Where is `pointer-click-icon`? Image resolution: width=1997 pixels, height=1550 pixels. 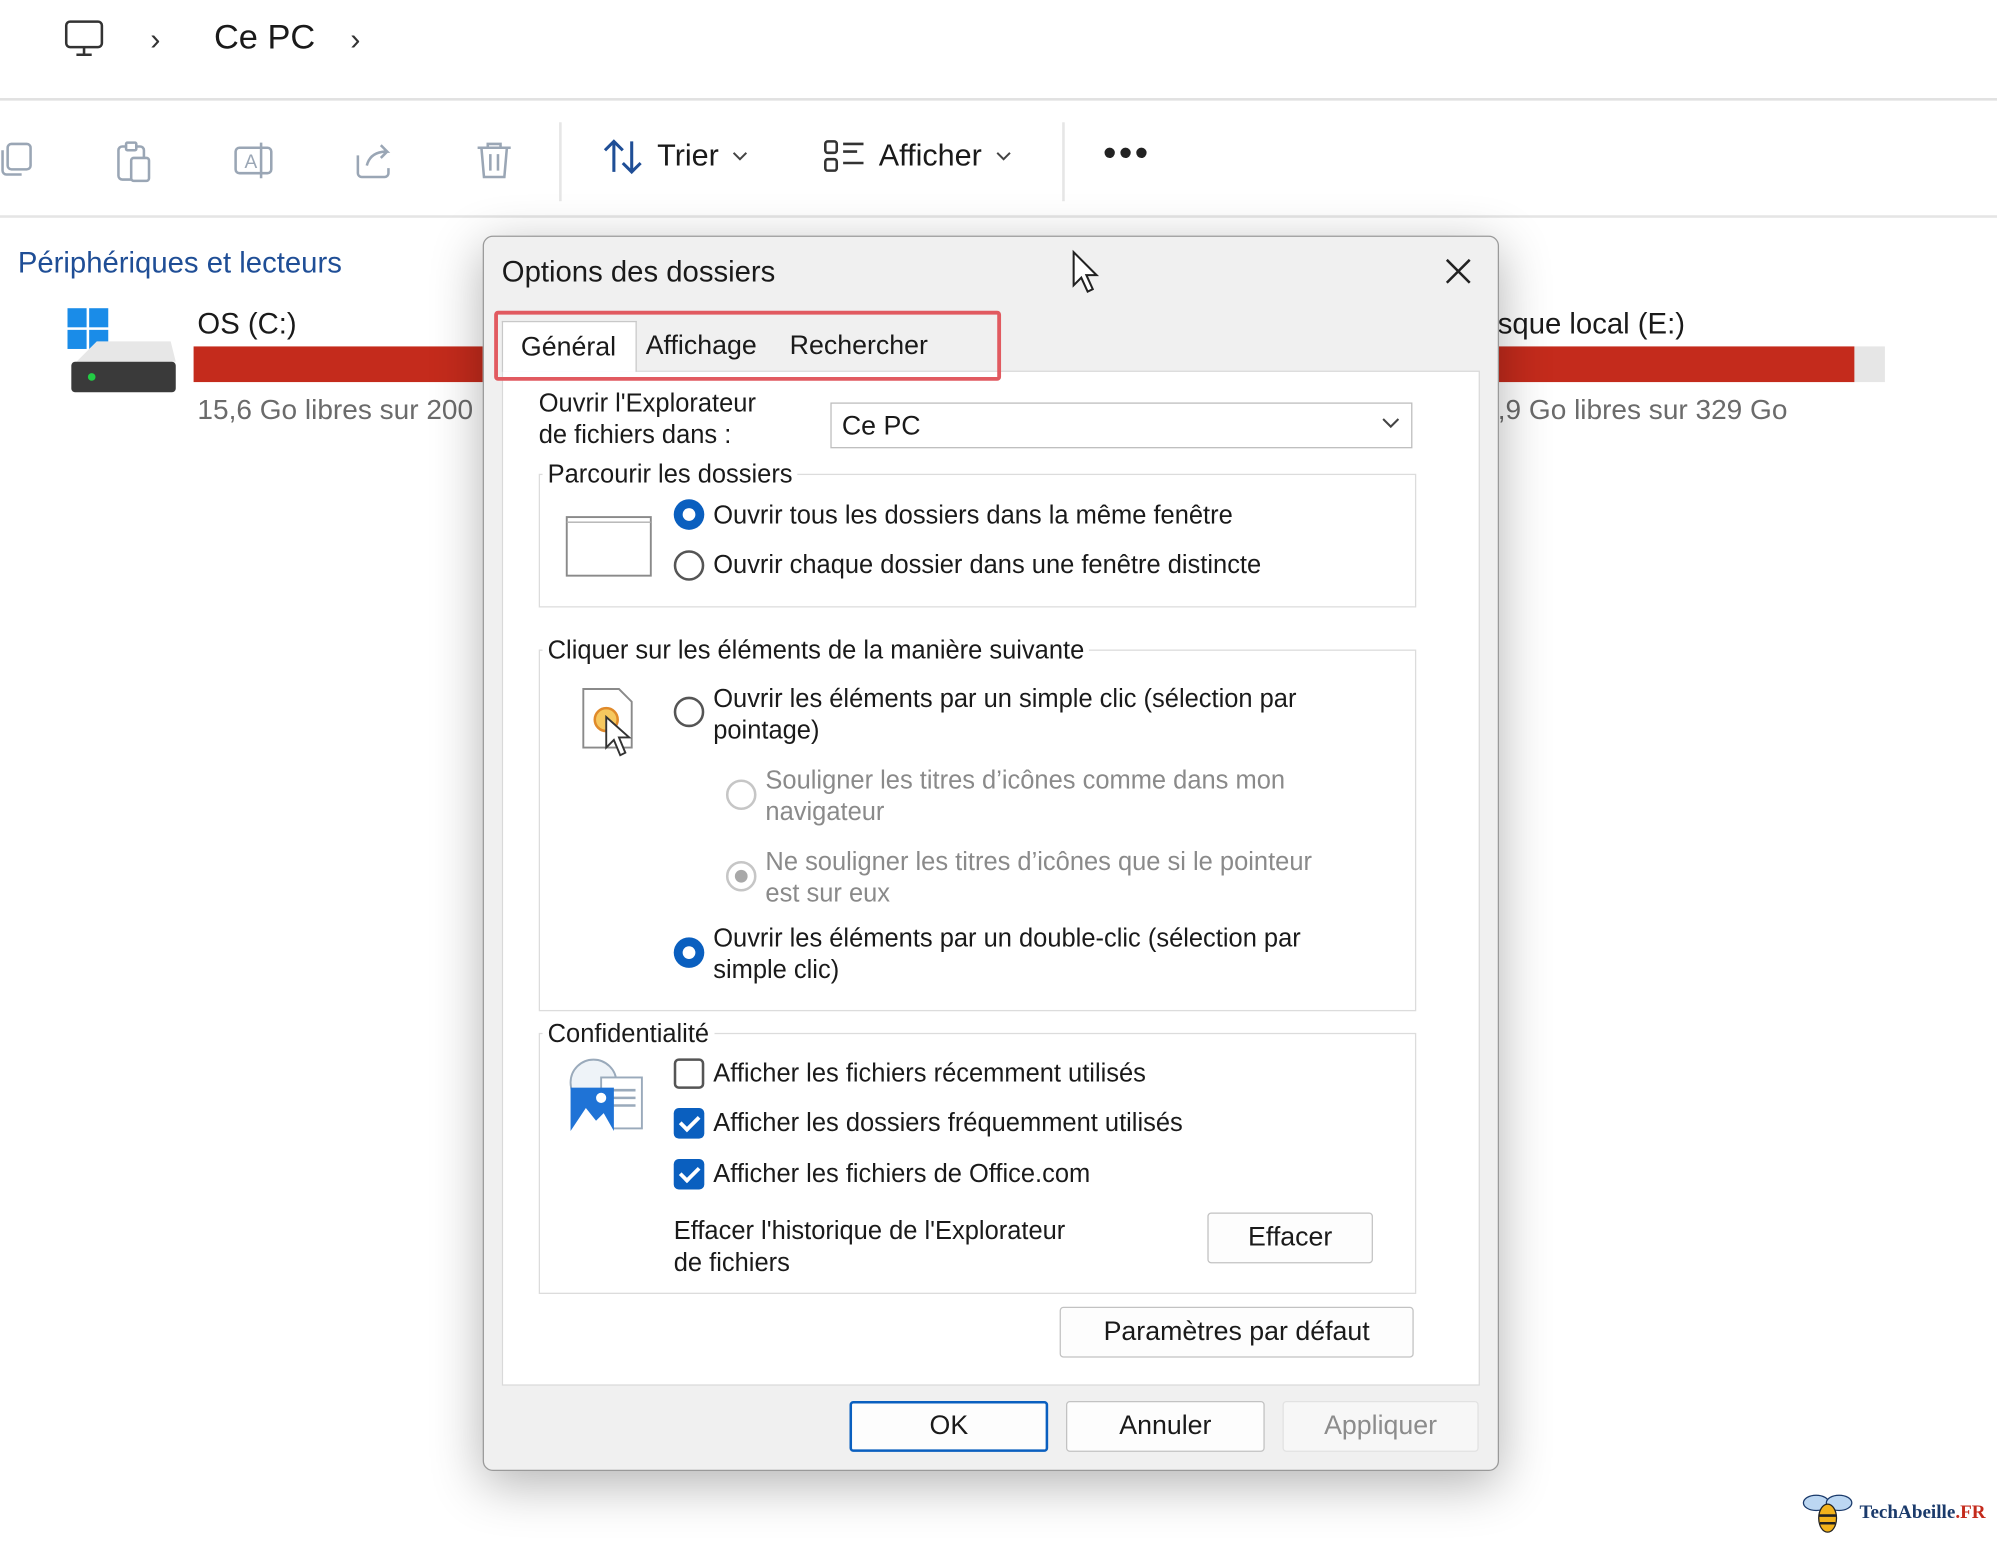 pointer-click-icon is located at coordinates (607, 722).